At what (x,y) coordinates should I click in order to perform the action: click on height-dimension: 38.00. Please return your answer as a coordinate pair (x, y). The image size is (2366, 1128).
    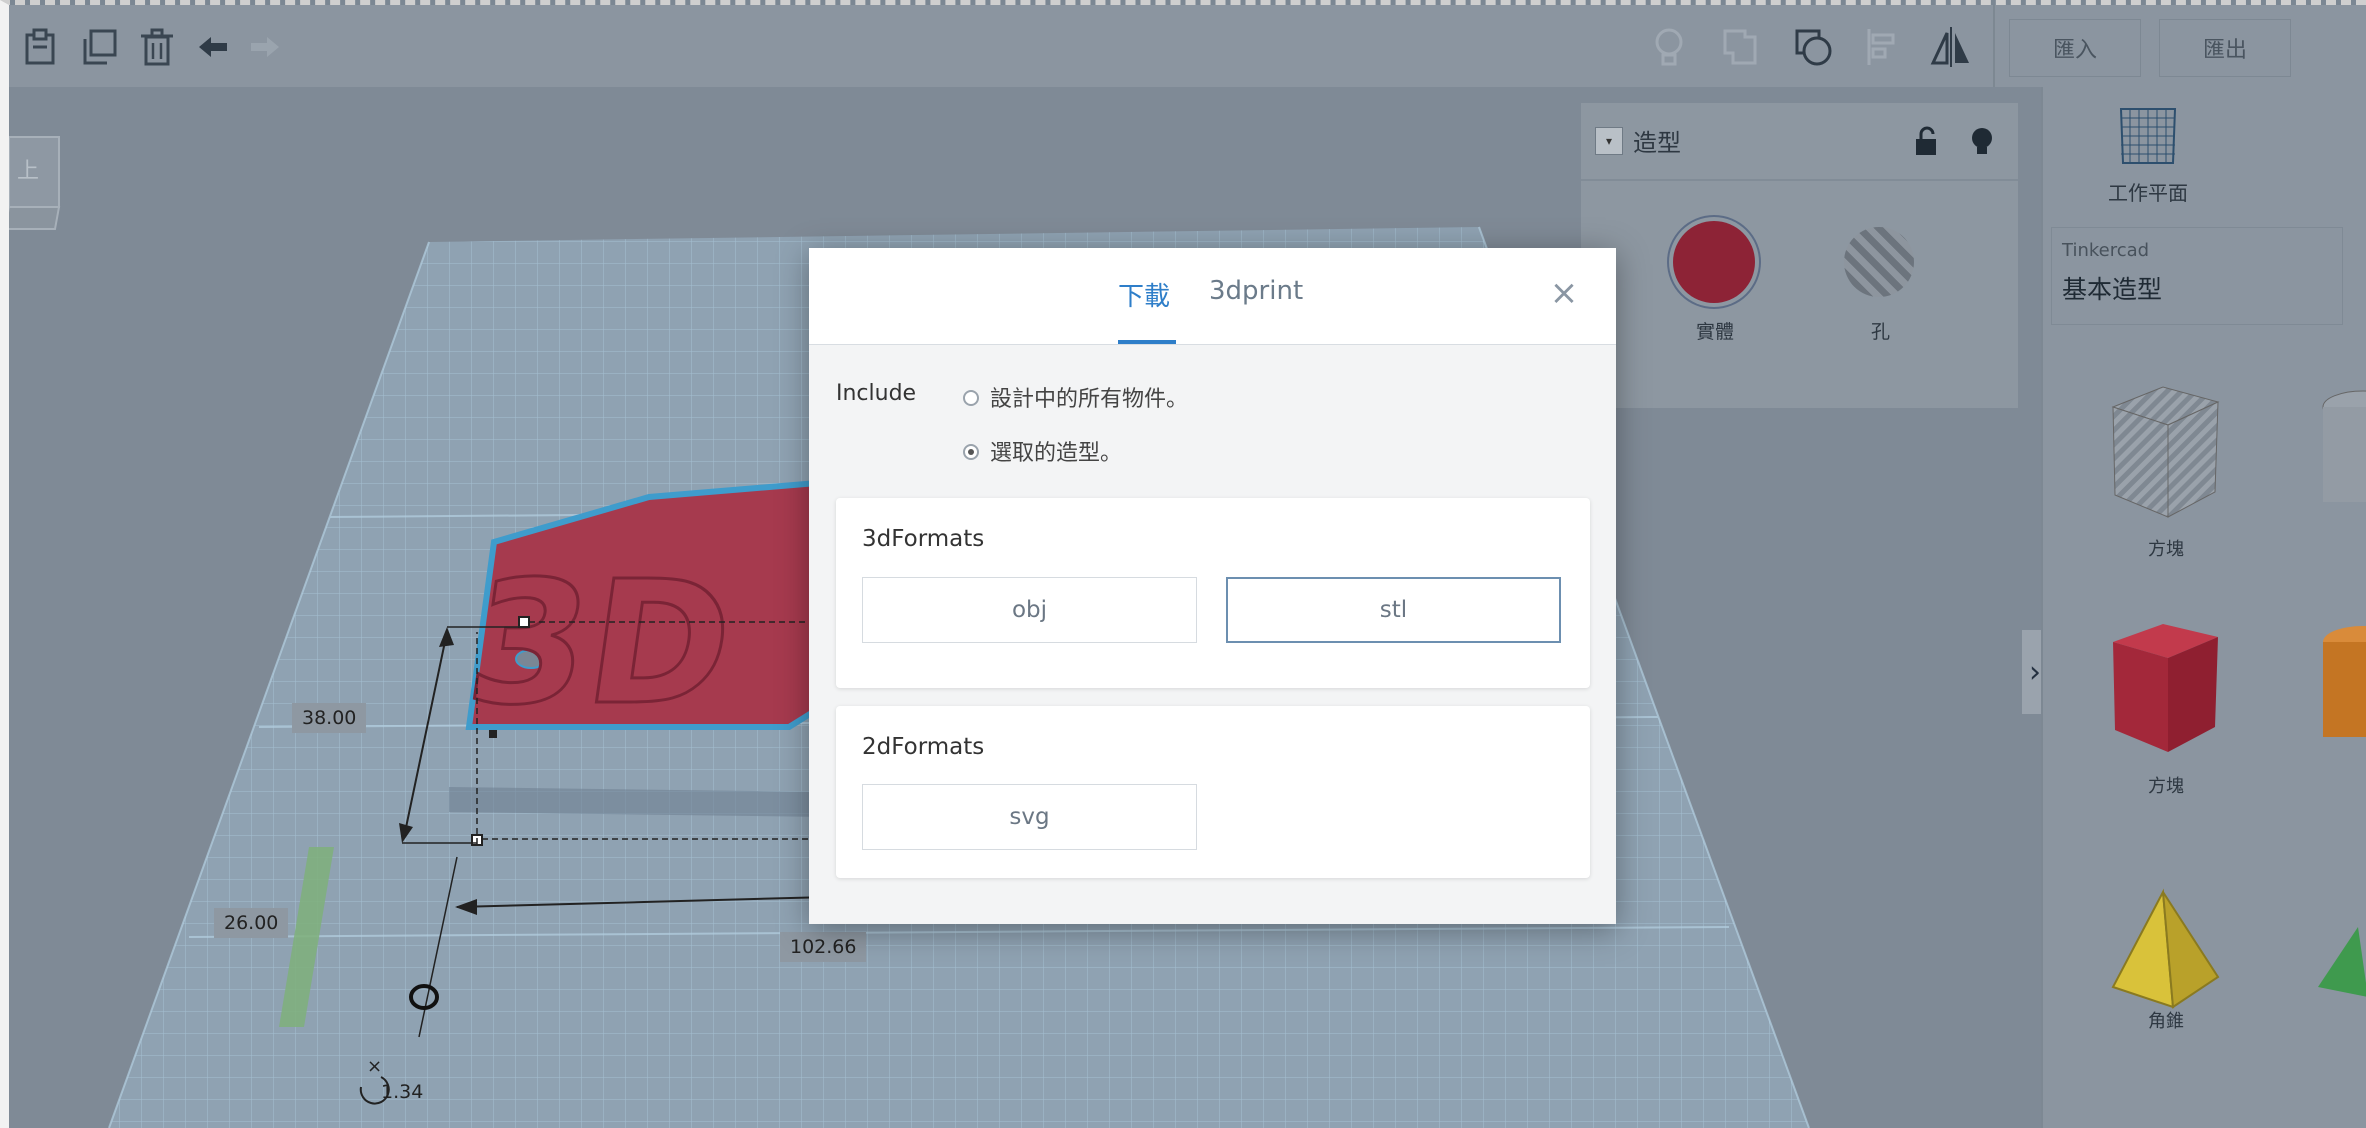
    Looking at the image, I should click on (329, 718).